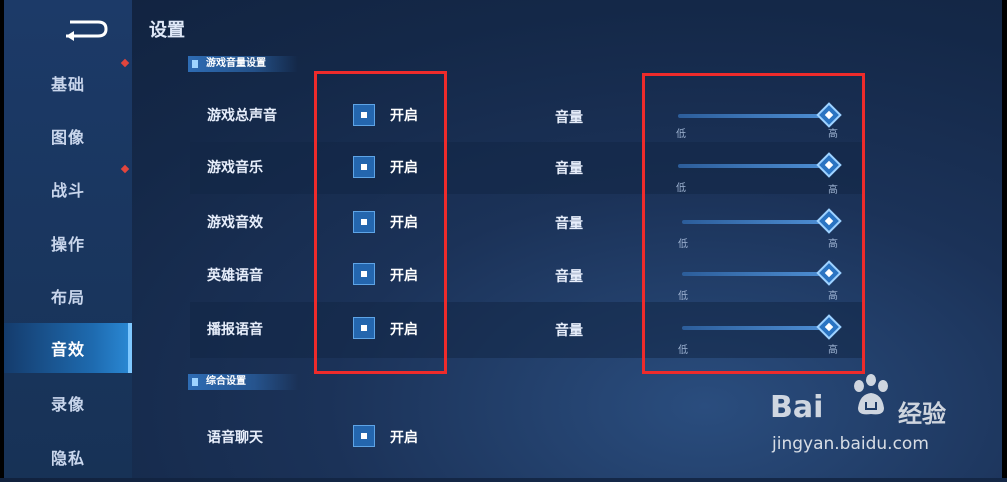 This screenshot has width=1007, height=482. I want to click on sidebar-item-label: 隐私, so click(67, 458).